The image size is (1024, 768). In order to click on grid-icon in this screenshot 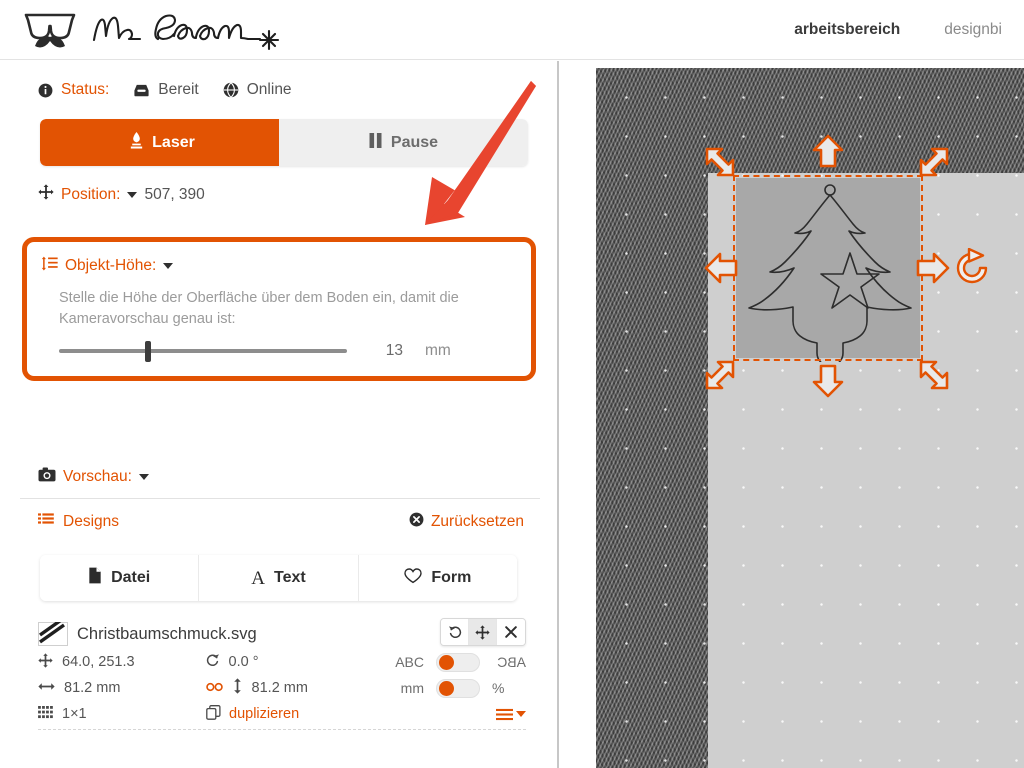, I will do `click(45, 714)`.